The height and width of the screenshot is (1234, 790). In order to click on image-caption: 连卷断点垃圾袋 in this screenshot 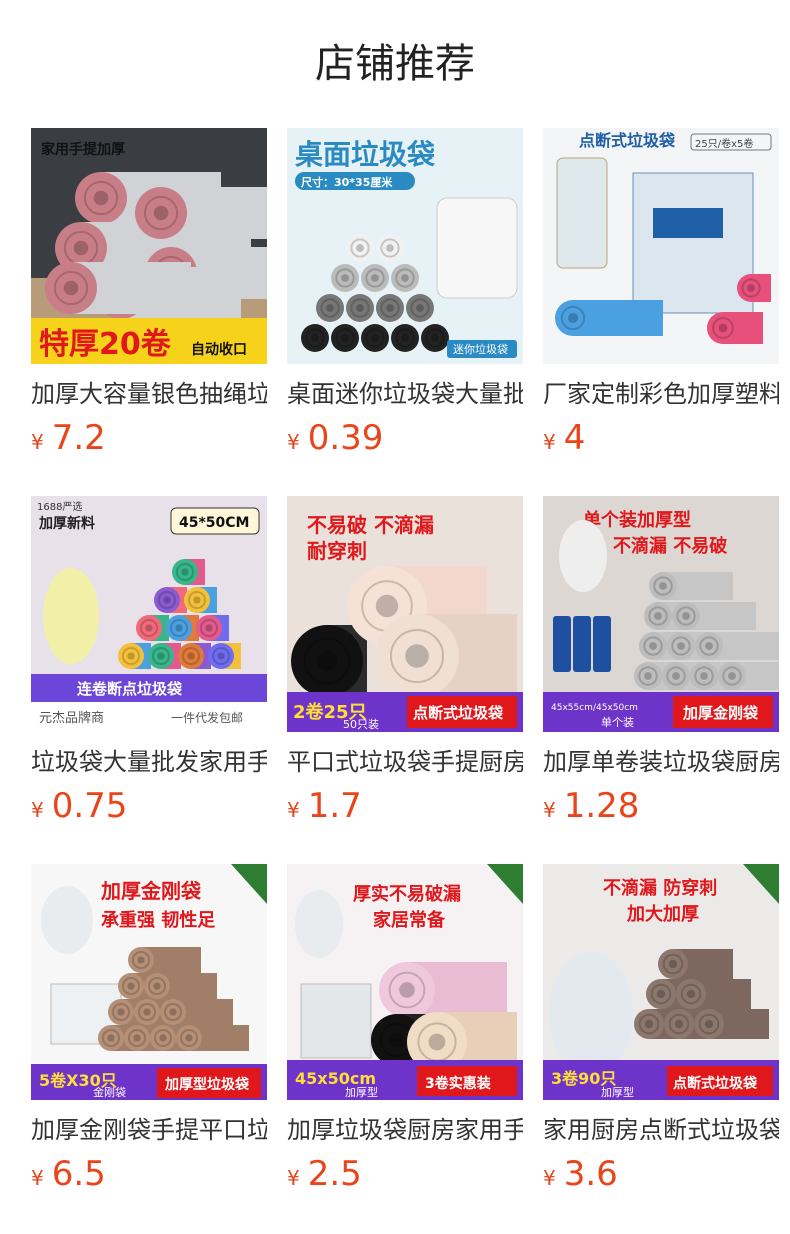, I will do `click(130, 689)`.